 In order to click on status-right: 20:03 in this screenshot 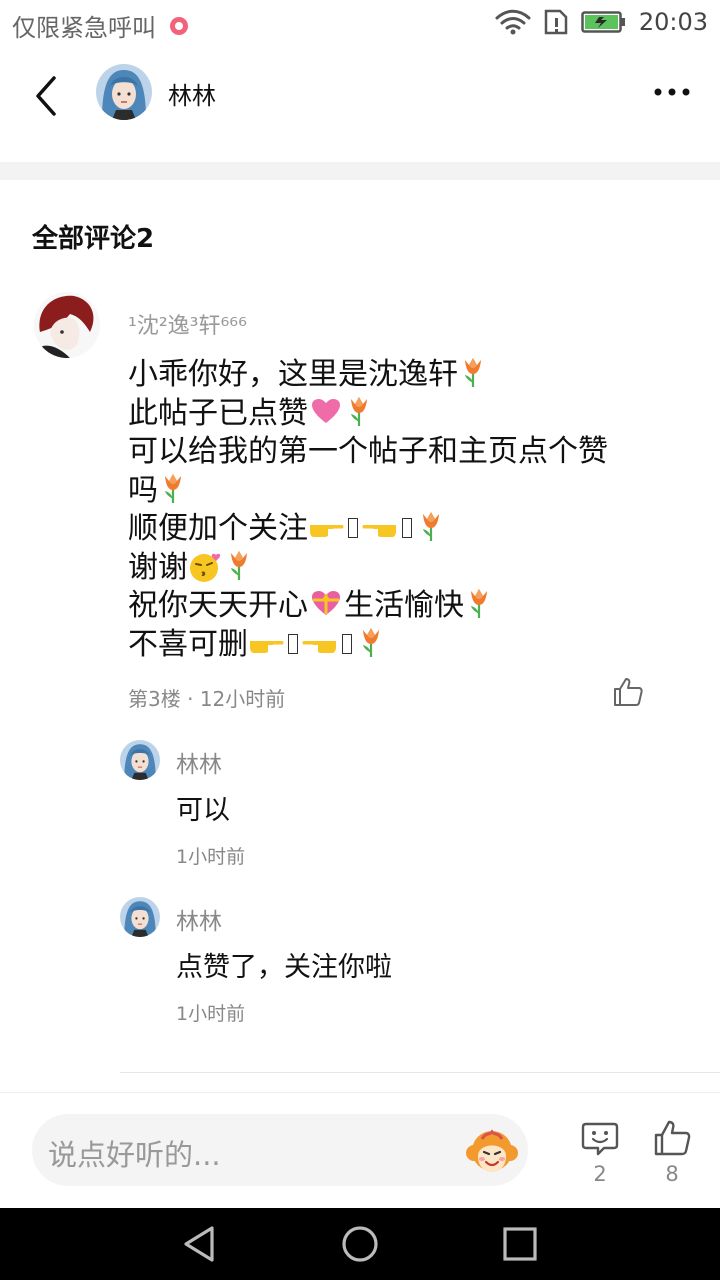, I will do `click(601, 22)`.